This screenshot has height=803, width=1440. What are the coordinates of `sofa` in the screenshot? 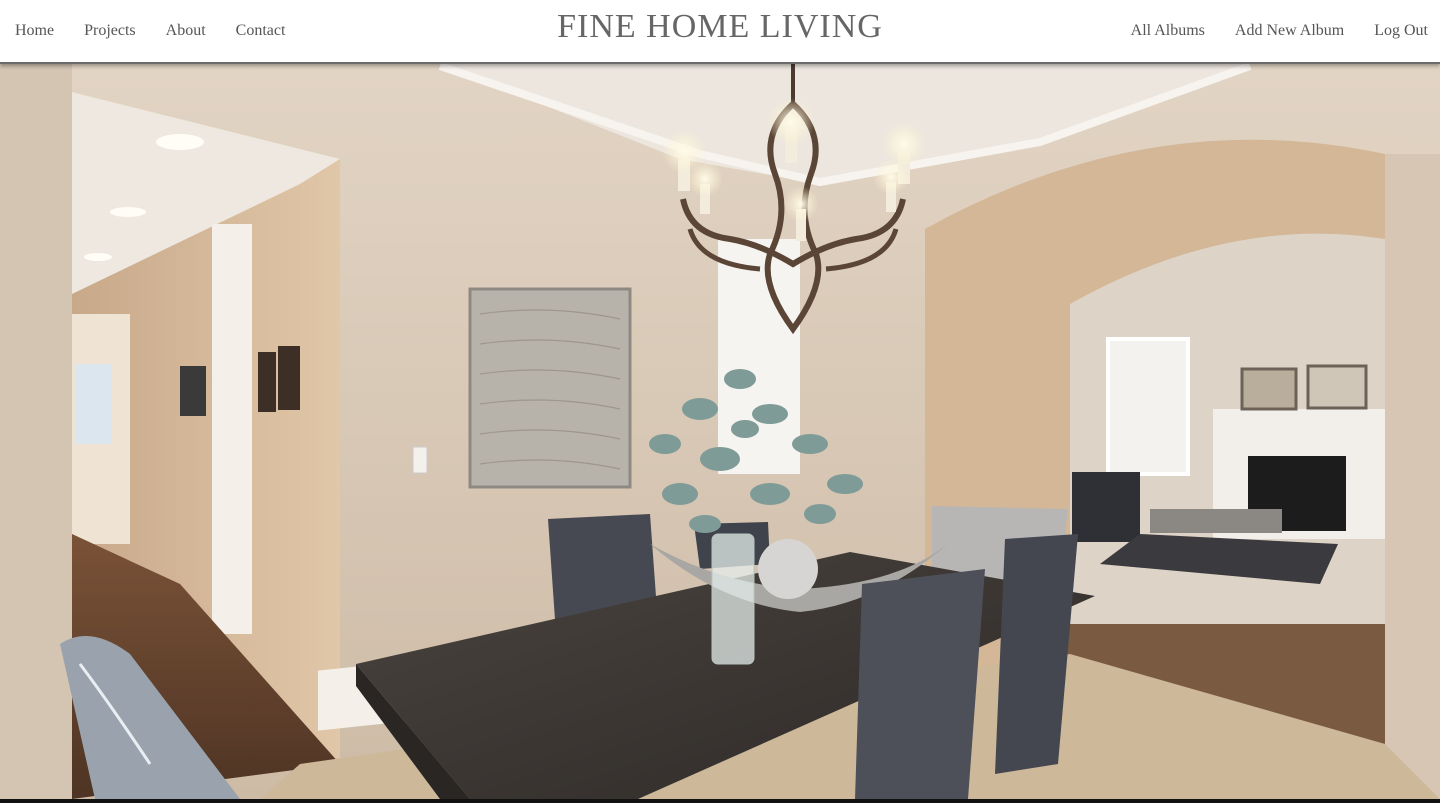 It's located at (1106, 507).